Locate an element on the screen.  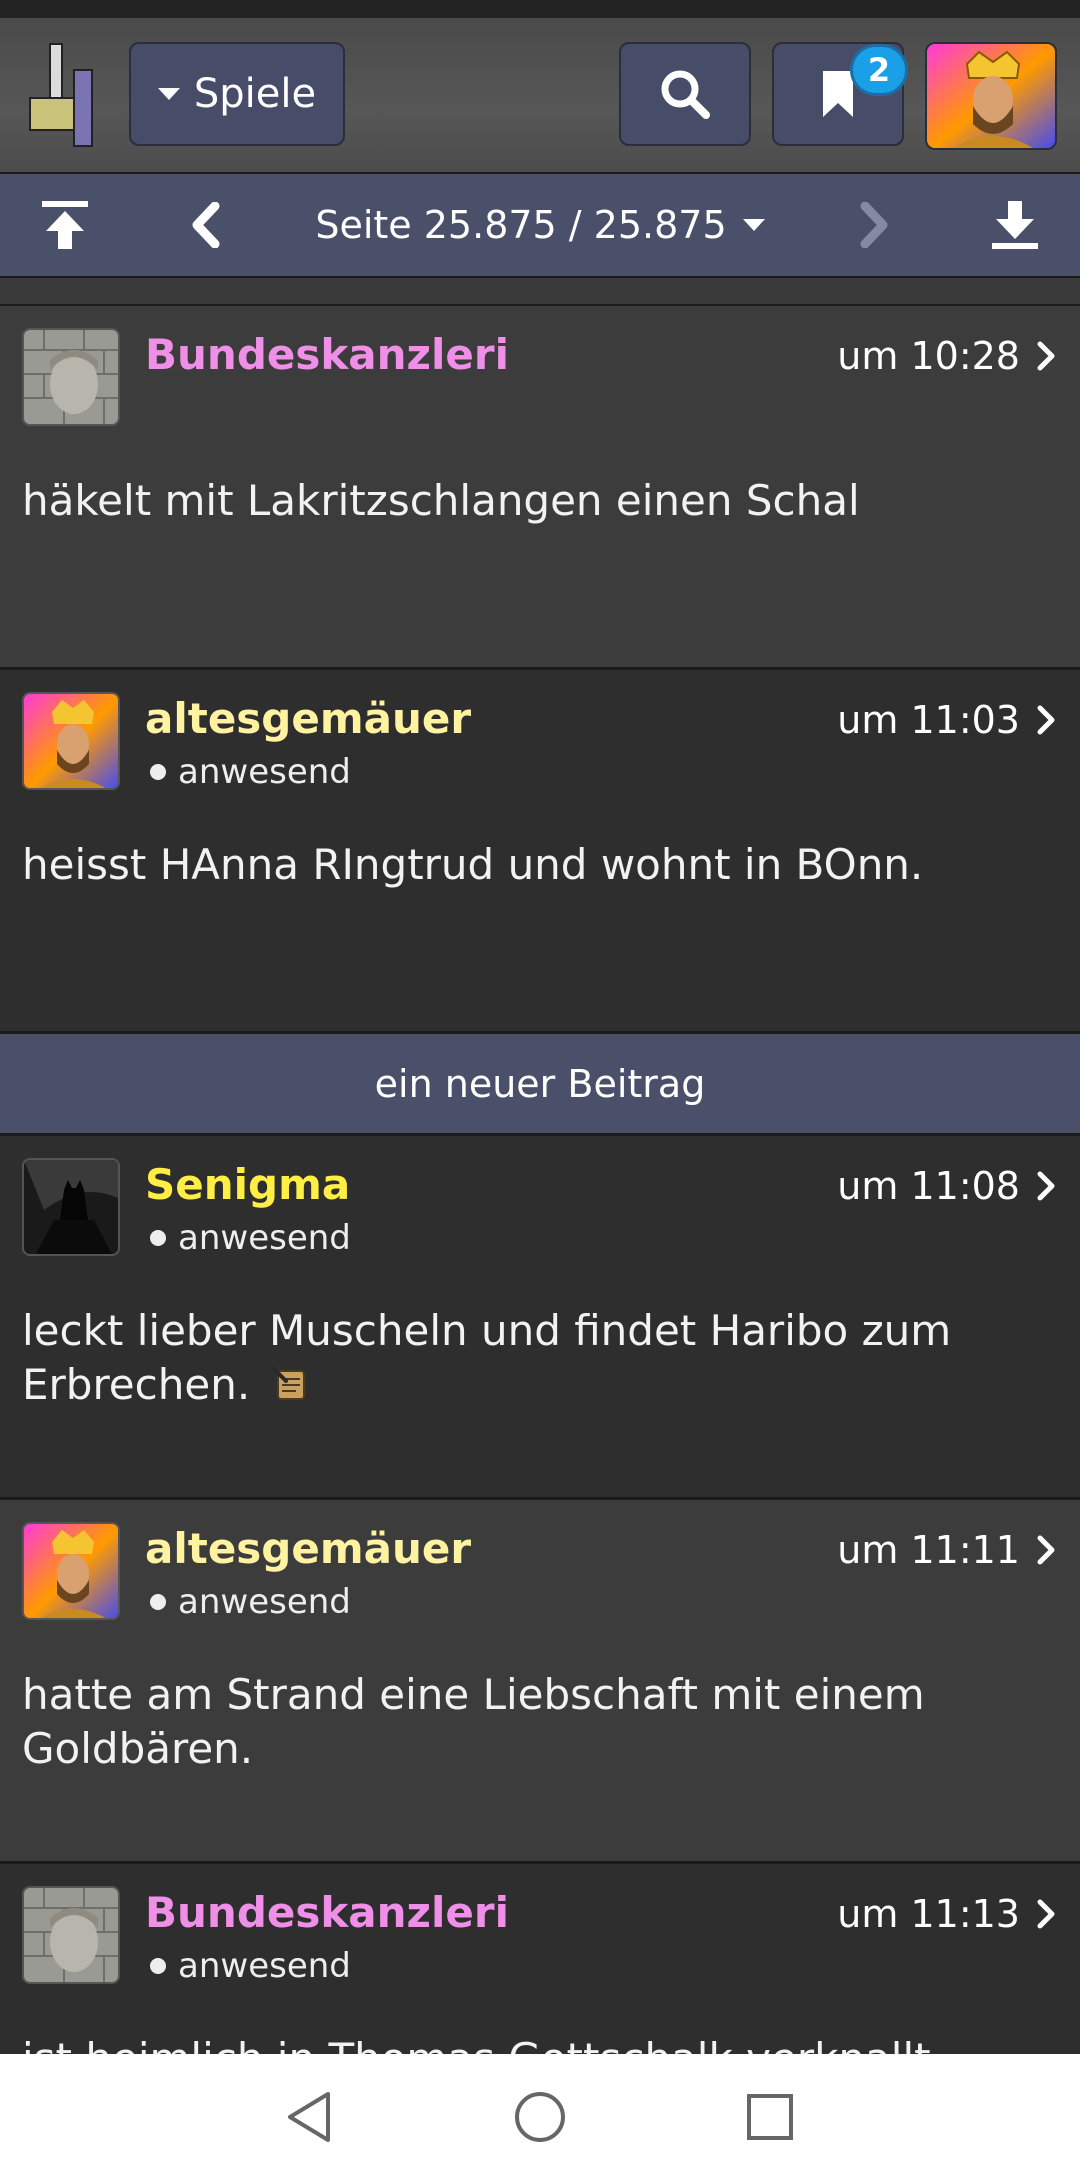
jump-to-last-button is located at coordinates (1015, 225).